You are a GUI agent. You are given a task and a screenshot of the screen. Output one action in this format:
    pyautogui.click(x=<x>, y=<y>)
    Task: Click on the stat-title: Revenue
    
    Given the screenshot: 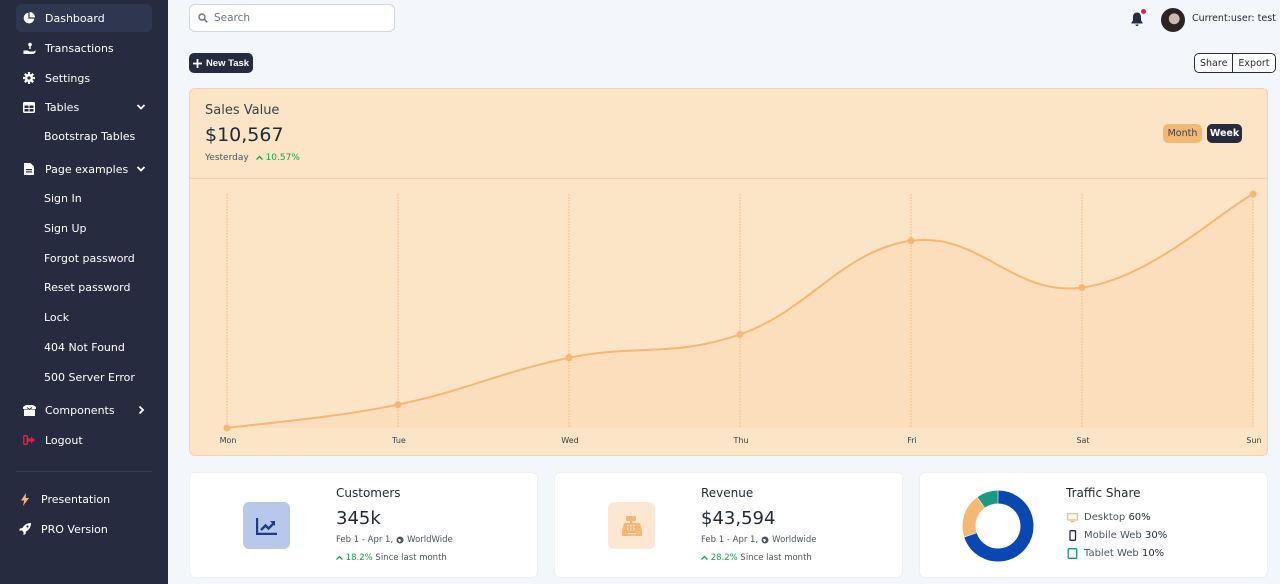 What is the action you would take?
    pyautogui.click(x=727, y=493)
    